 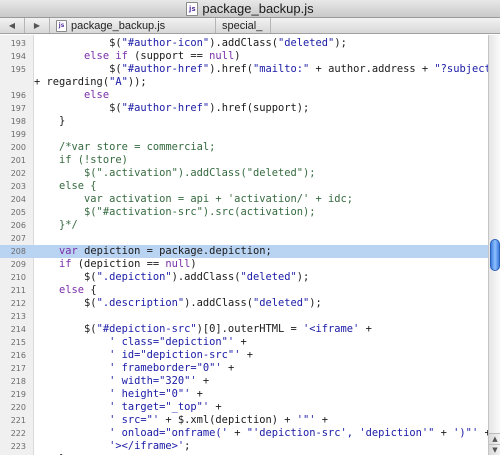 I want to click on code-line: 219 ' height="0"' +, so click(x=244, y=394).